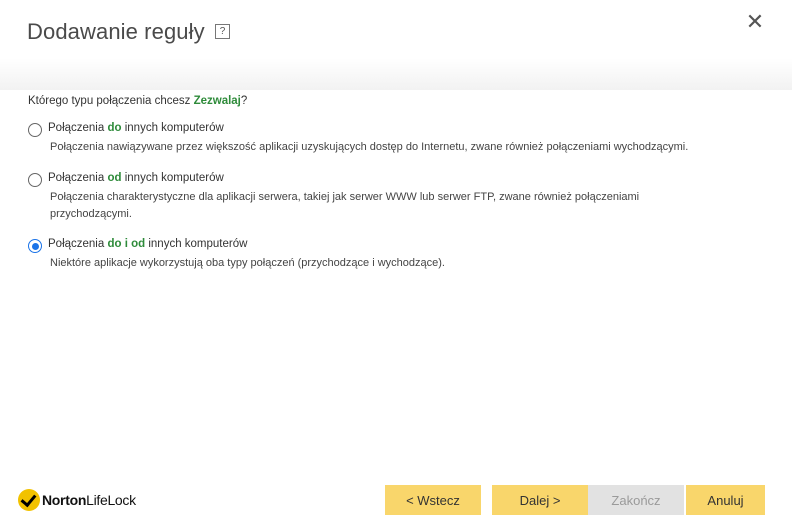  What do you see at coordinates (111, 101) in the screenshot?
I see `question-prefix: Którego typu połączenia chcesz` at bounding box center [111, 101].